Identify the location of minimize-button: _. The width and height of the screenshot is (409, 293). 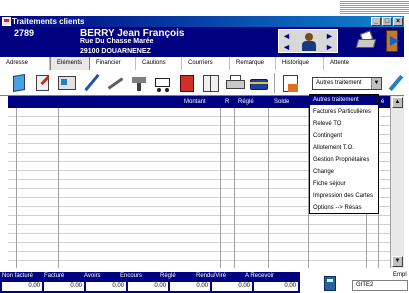
(376, 21).